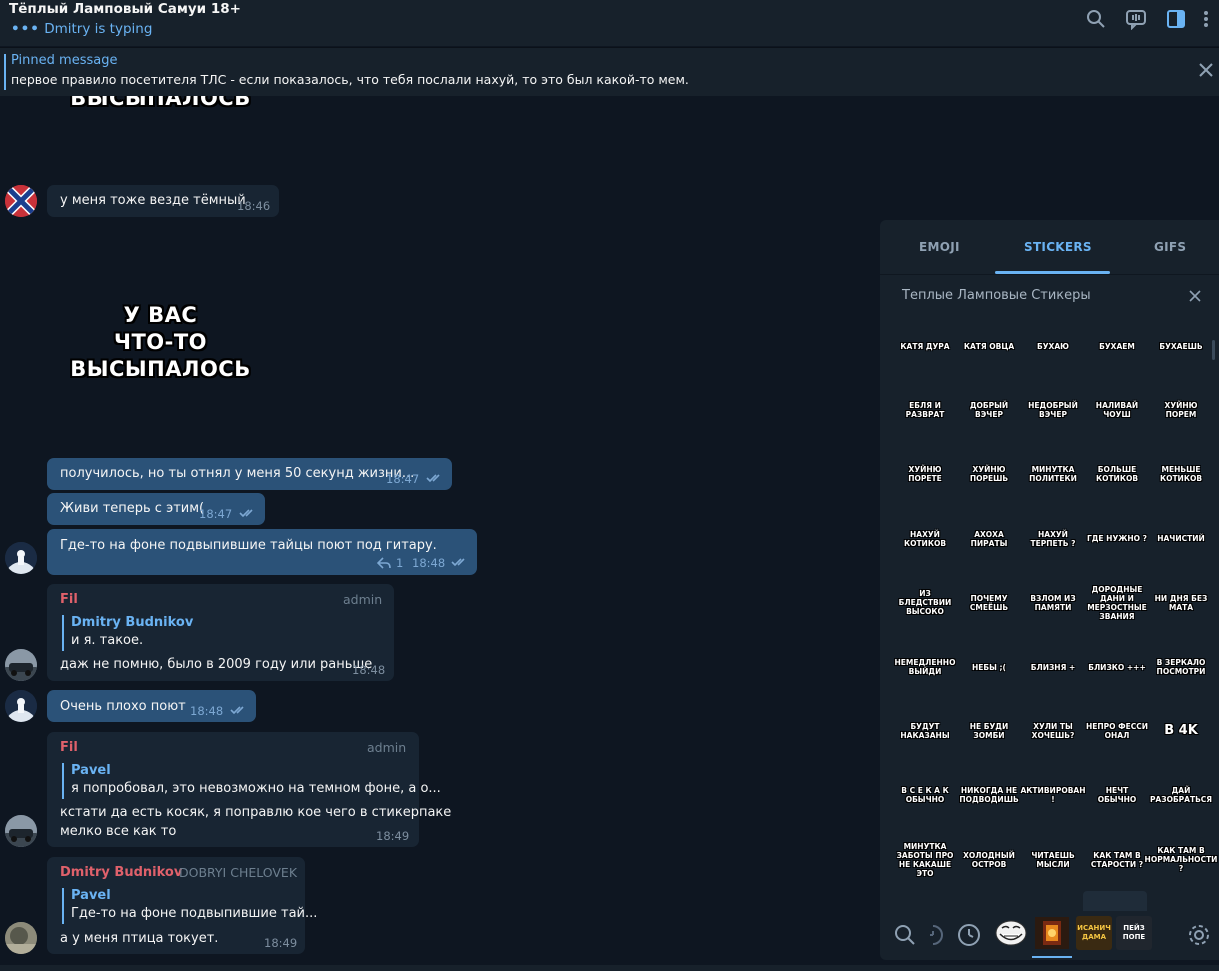 The image size is (1219, 971). Describe the element at coordinates (989, 346) in the screenshot. I see `sticker-item: КАТЯ ОВЦА` at that location.